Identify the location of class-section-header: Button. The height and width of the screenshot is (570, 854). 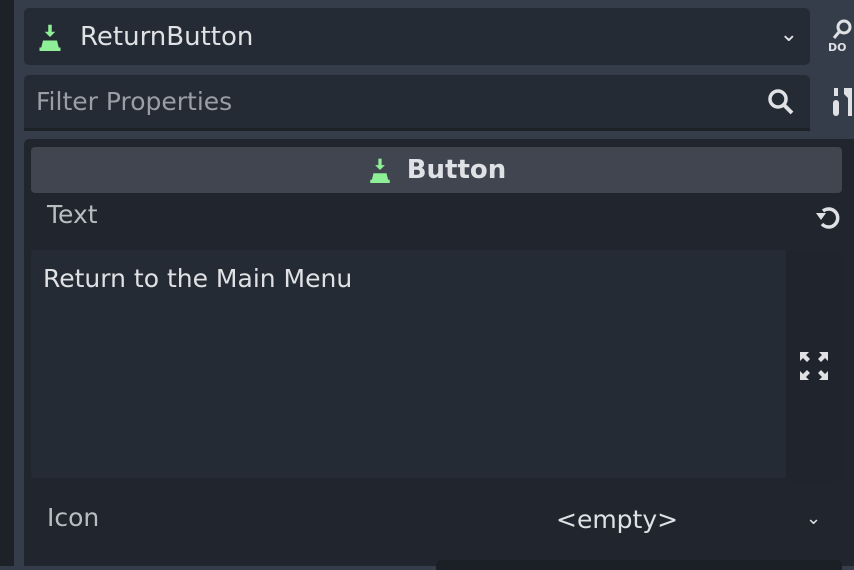
(436, 170).